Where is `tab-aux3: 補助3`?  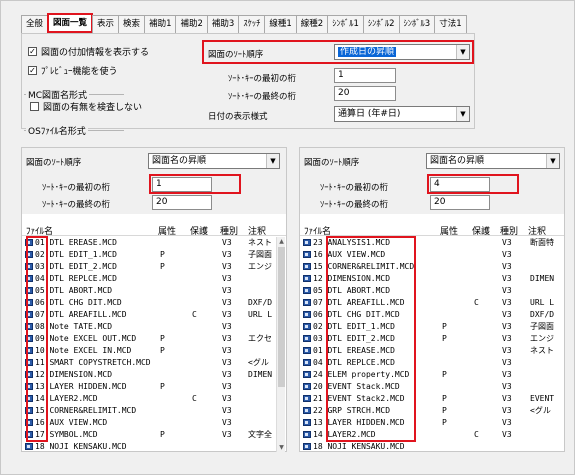
tab-aux3: 補助3 is located at coordinates (223, 24).